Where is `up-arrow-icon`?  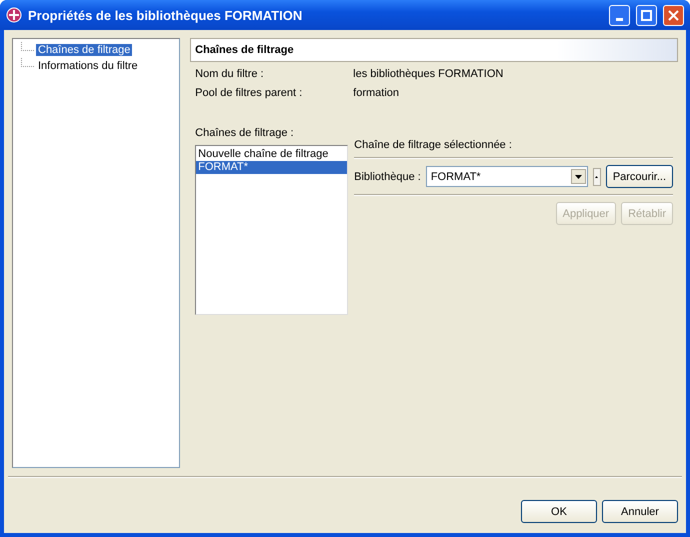
up-arrow-icon is located at coordinates (596, 177).